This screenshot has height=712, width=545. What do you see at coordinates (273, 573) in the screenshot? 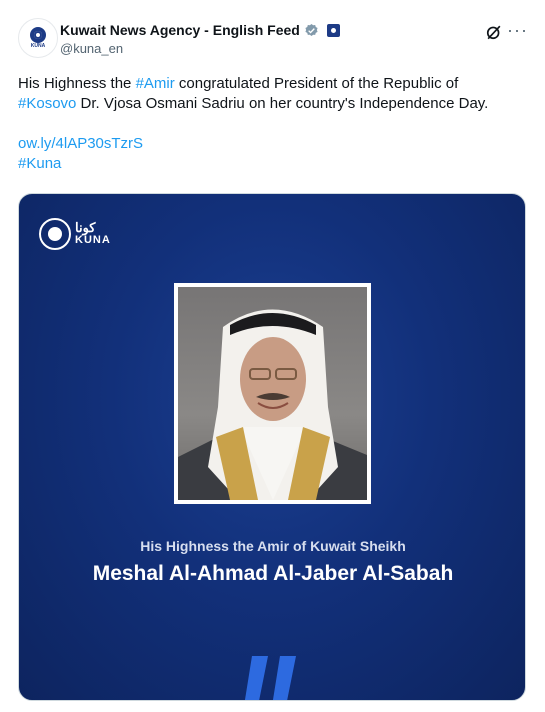
I see `caption-name-line: Meshal Al-Ahmad Al-Jaber Al-Sabah` at bounding box center [273, 573].